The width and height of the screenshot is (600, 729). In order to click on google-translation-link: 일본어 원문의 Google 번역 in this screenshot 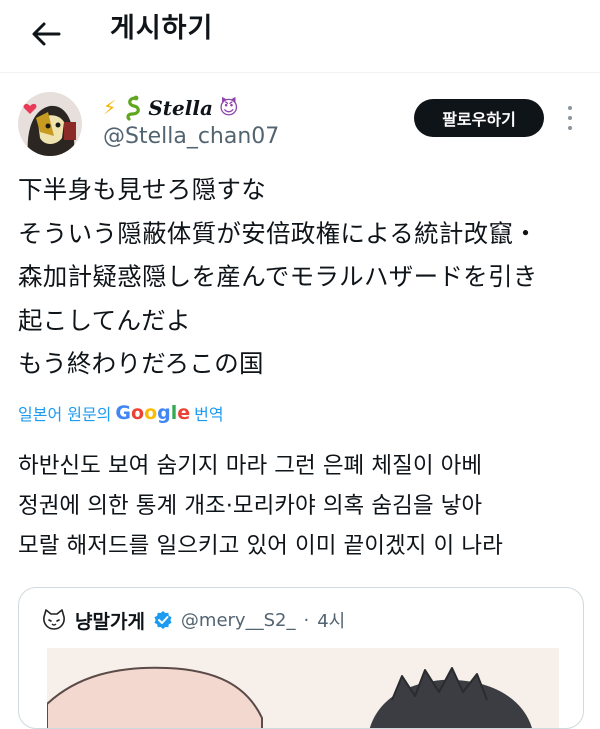, I will do `click(121, 413)`.